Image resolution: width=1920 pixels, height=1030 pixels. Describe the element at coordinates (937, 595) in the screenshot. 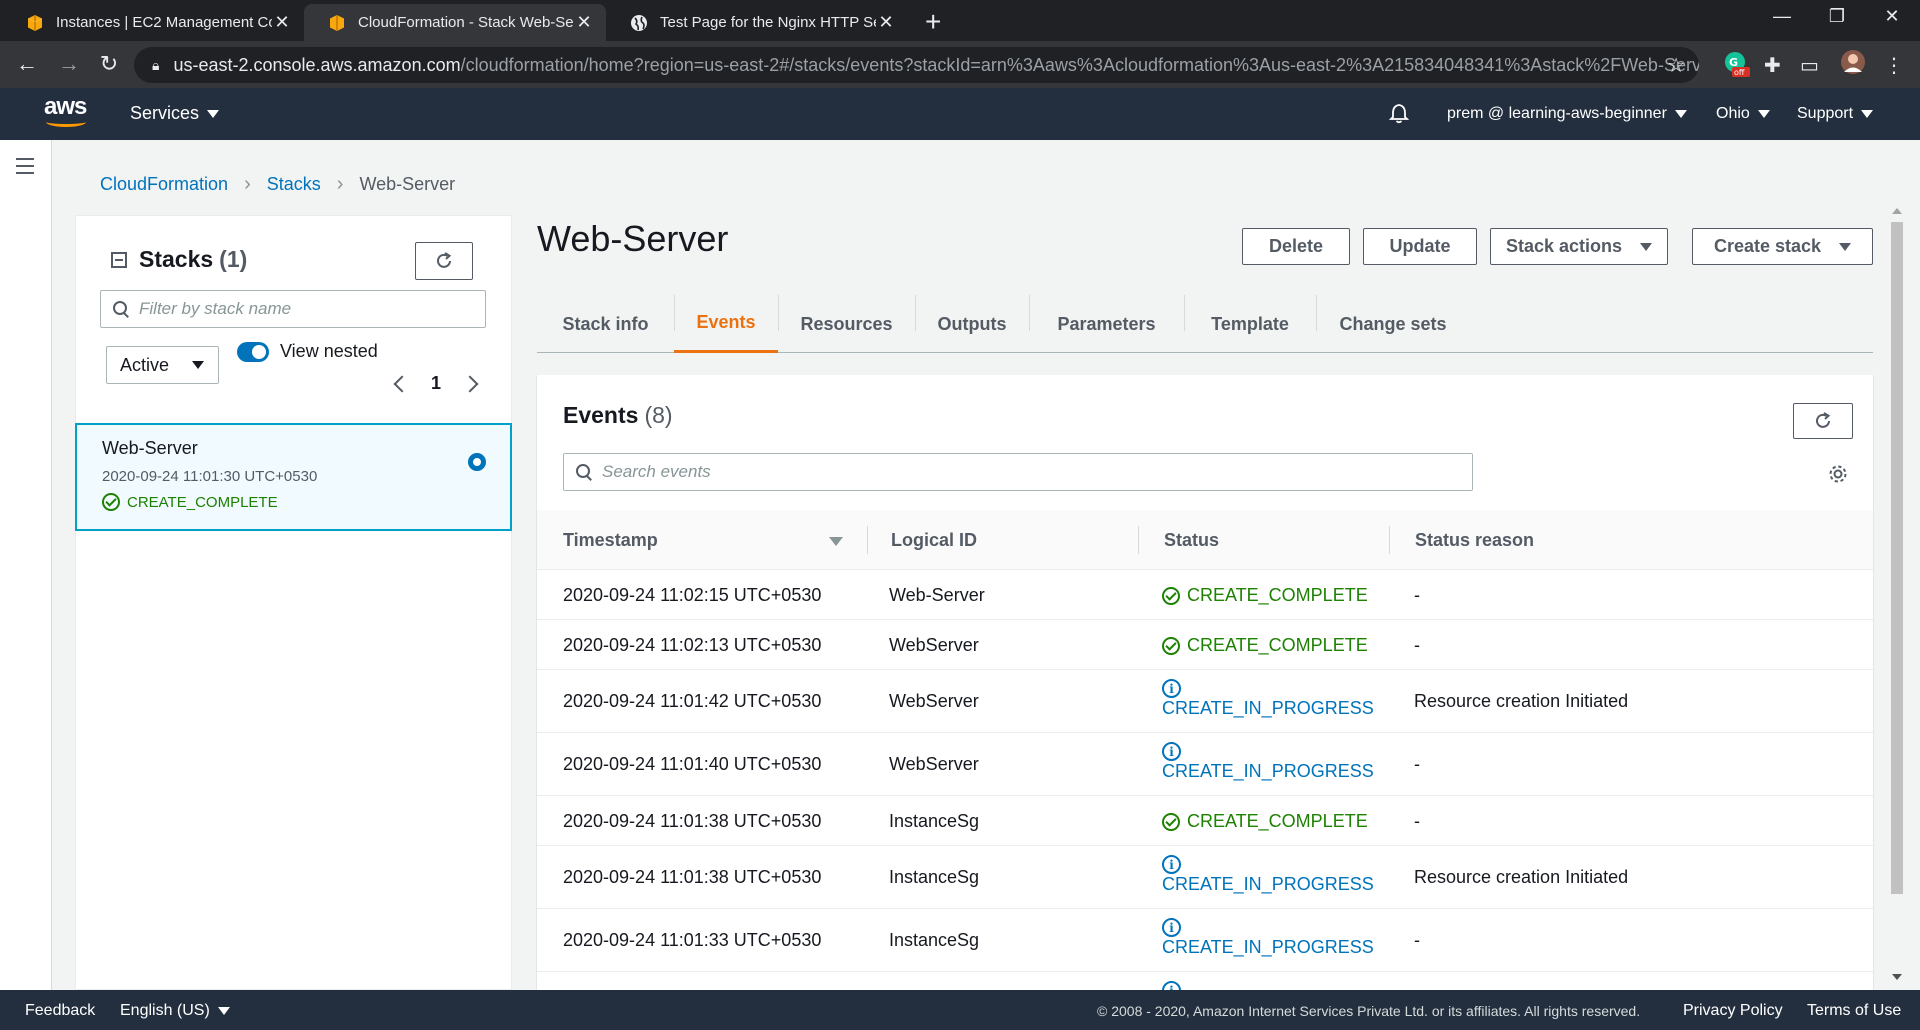

I see `row-logical-id: Web-Server` at that location.